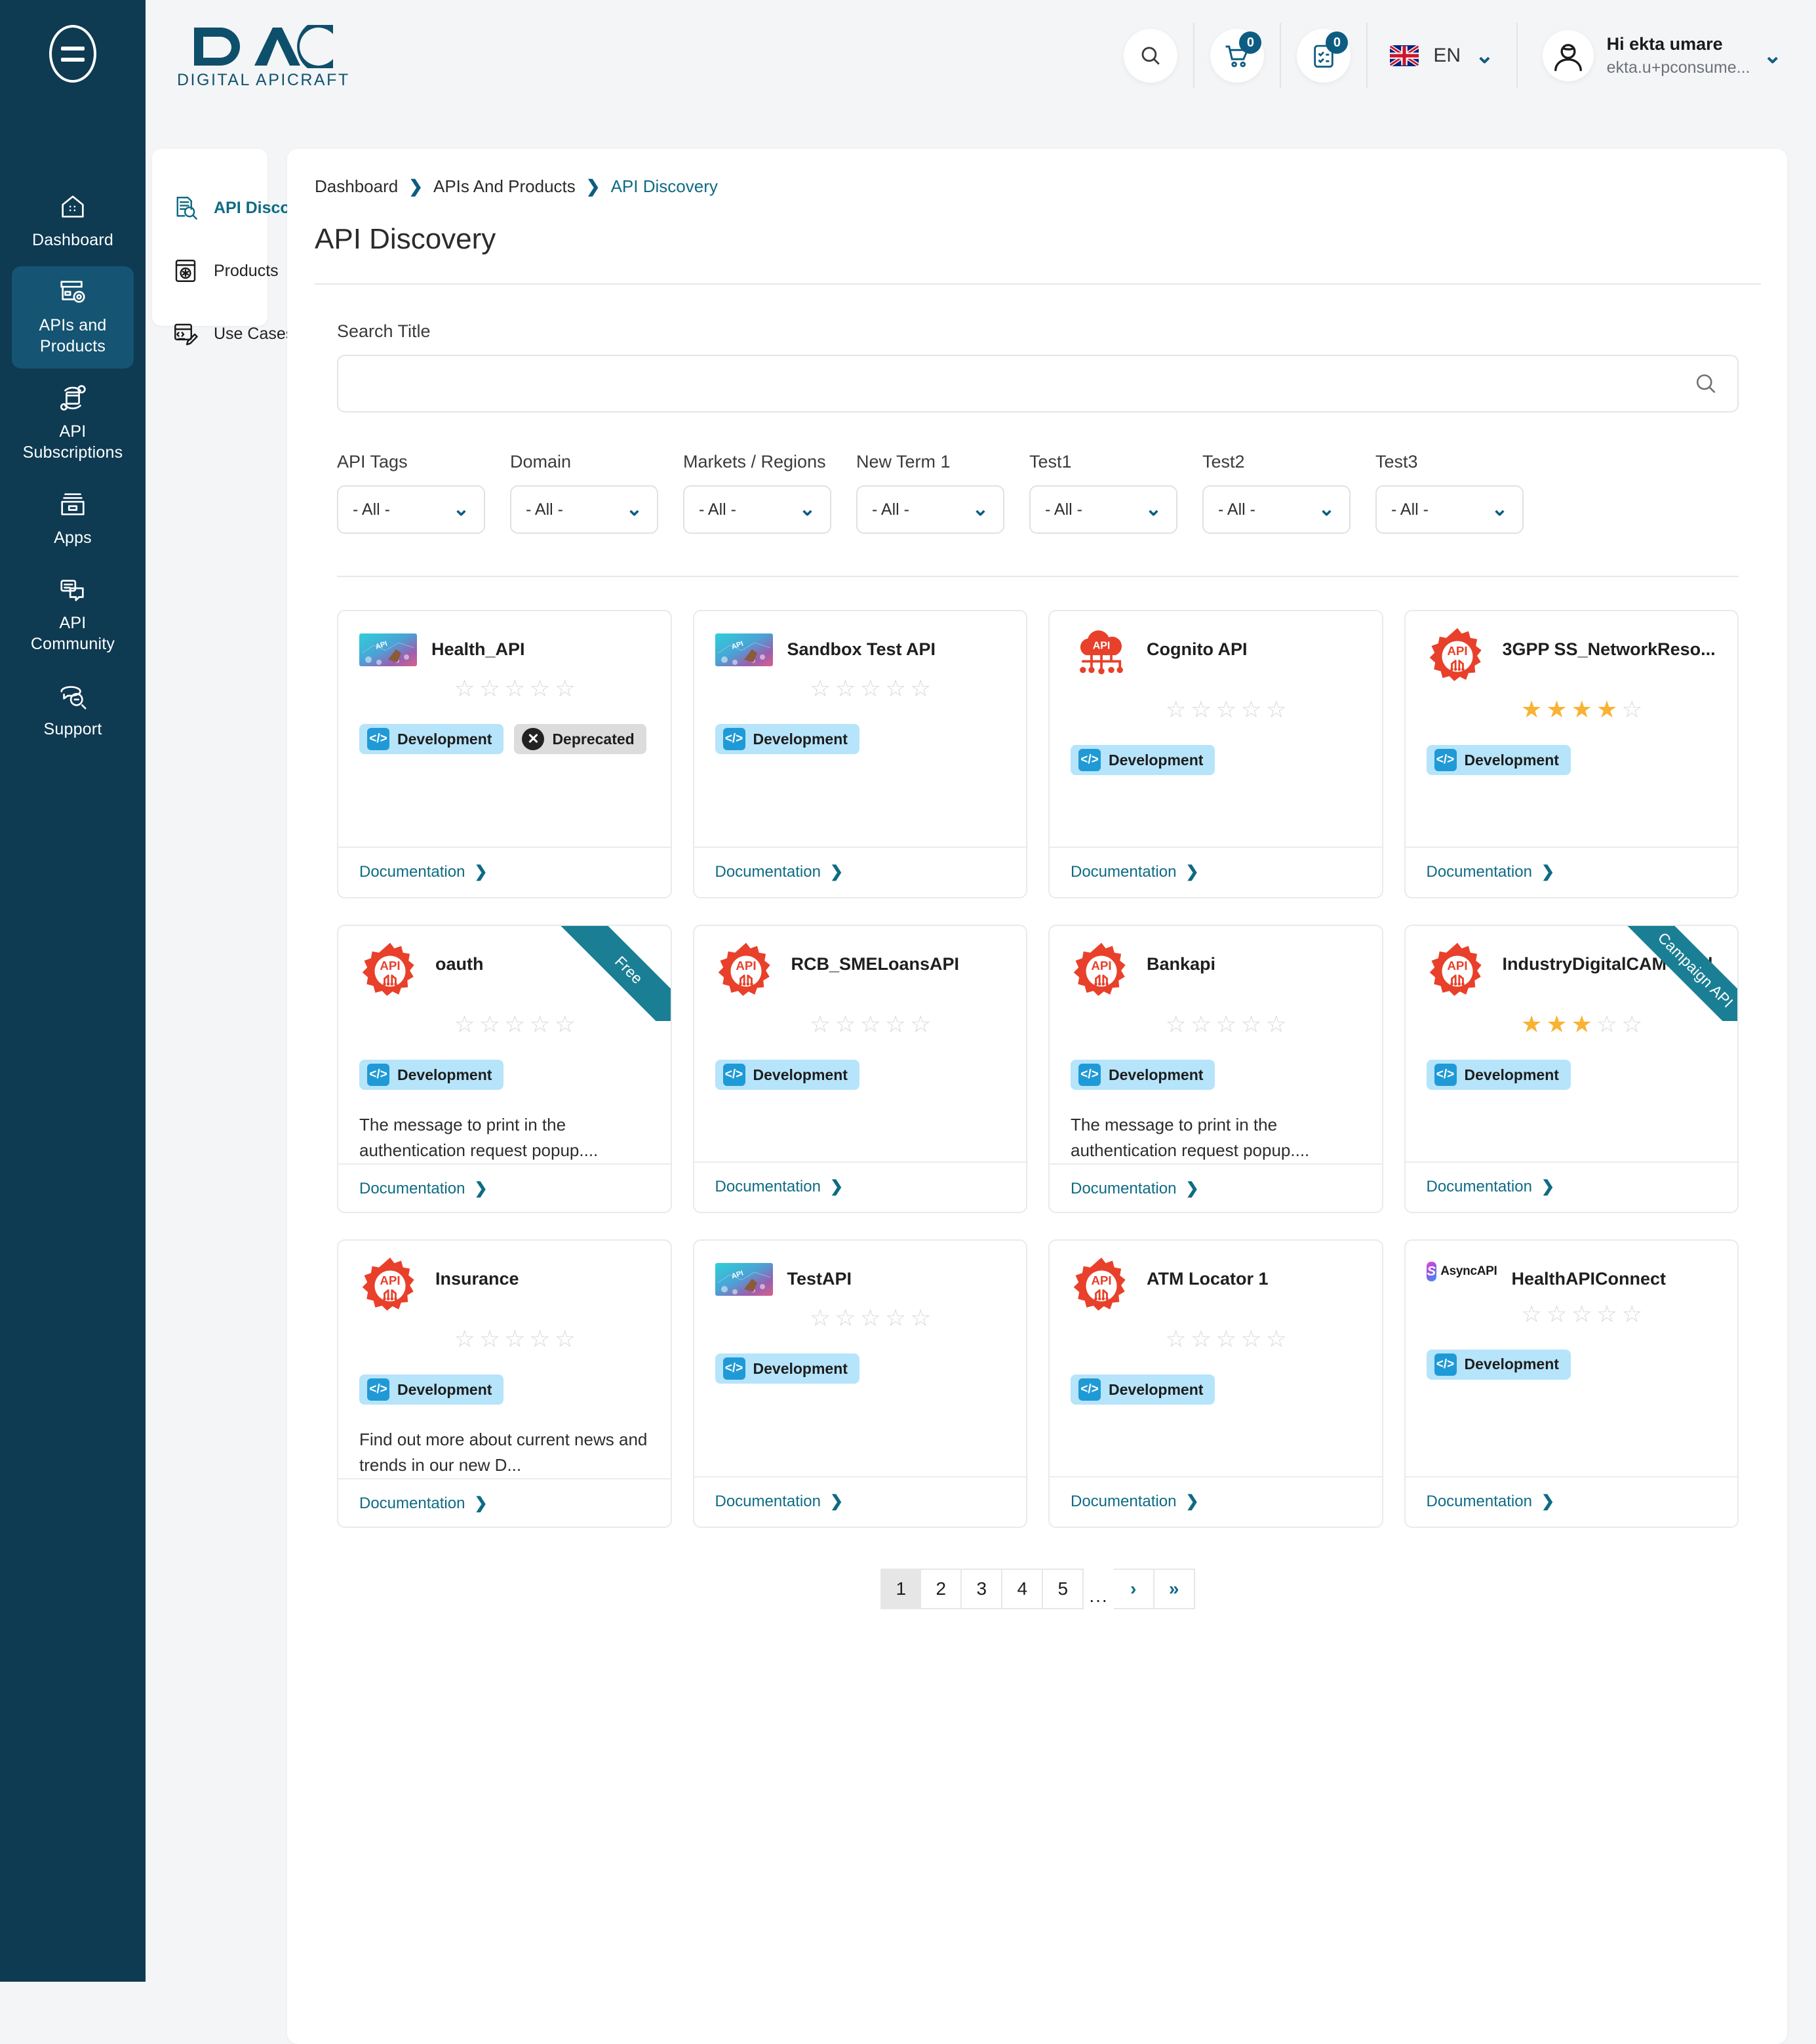 Image resolution: width=1816 pixels, height=2044 pixels. Describe the element at coordinates (1657, 55) in the screenshot. I see `user-menu: Hi ekta umare ekta.u+pconsume... ⌄` at that location.